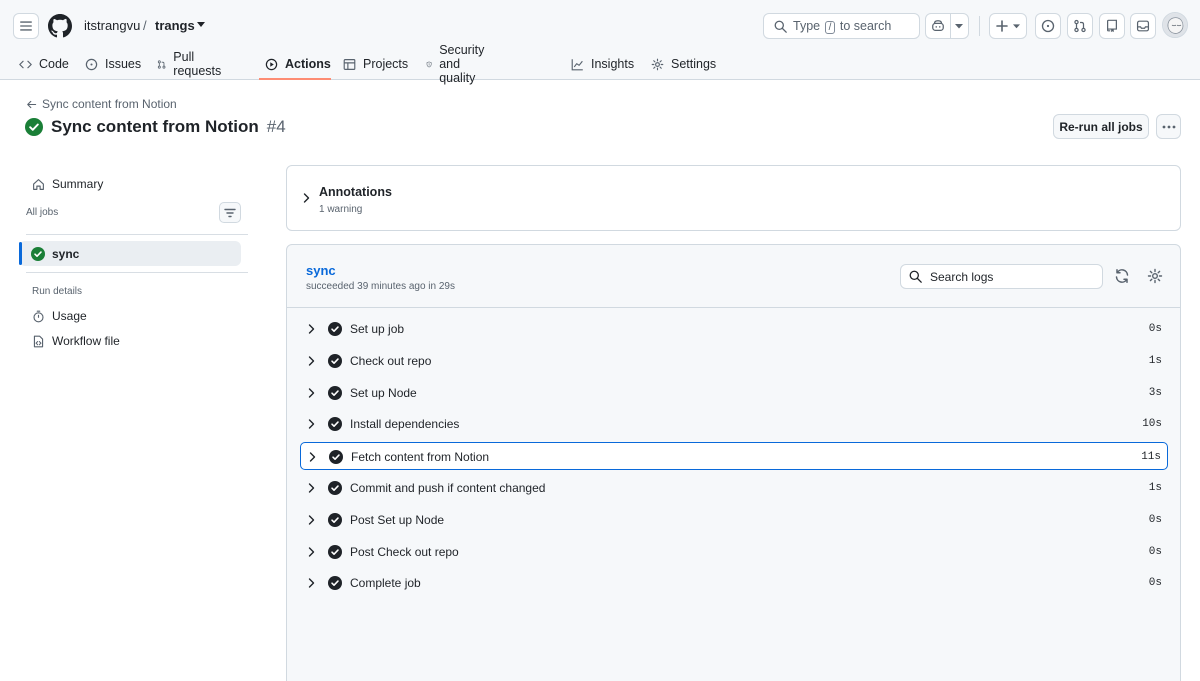 Image resolution: width=1200 pixels, height=681 pixels. Describe the element at coordinates (1101, 126) in the screenshot. I see `rerun-all-jobs-button: Re-run all jobs` at that location.